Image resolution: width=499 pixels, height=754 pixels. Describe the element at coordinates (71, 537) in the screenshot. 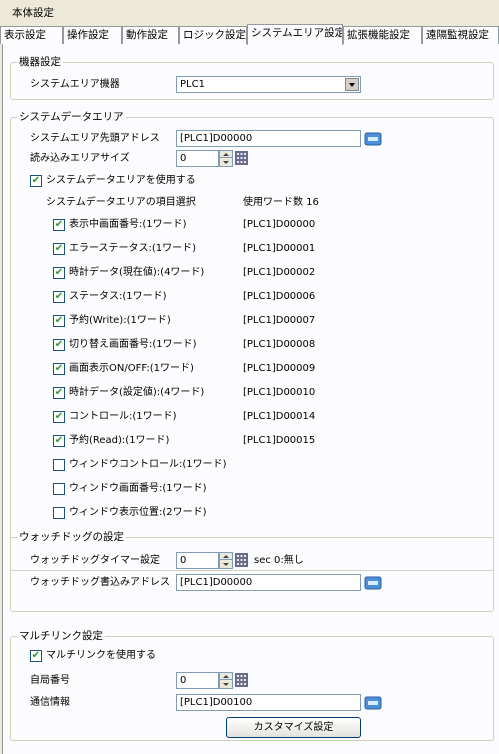

I see `watchdog-group-legend: ウォッチドッグの設定` at that location.